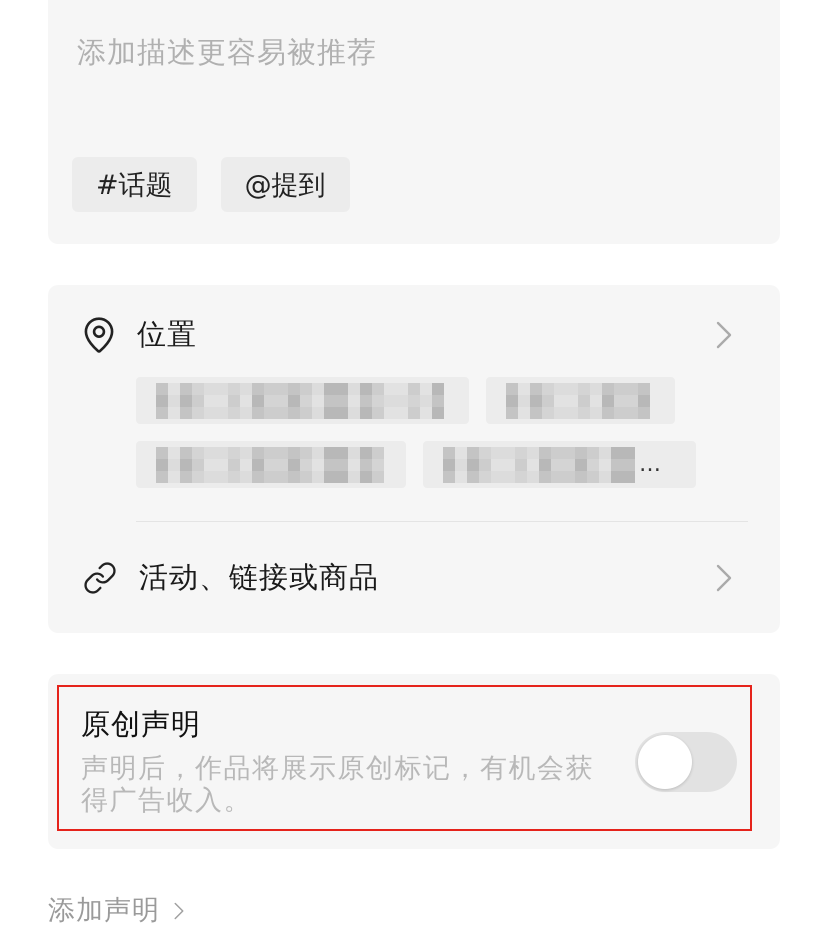  What do you see at coordinates (99, 335) in the screenshot?
I see `location-pin-icon` at bounding box center [99, 335].